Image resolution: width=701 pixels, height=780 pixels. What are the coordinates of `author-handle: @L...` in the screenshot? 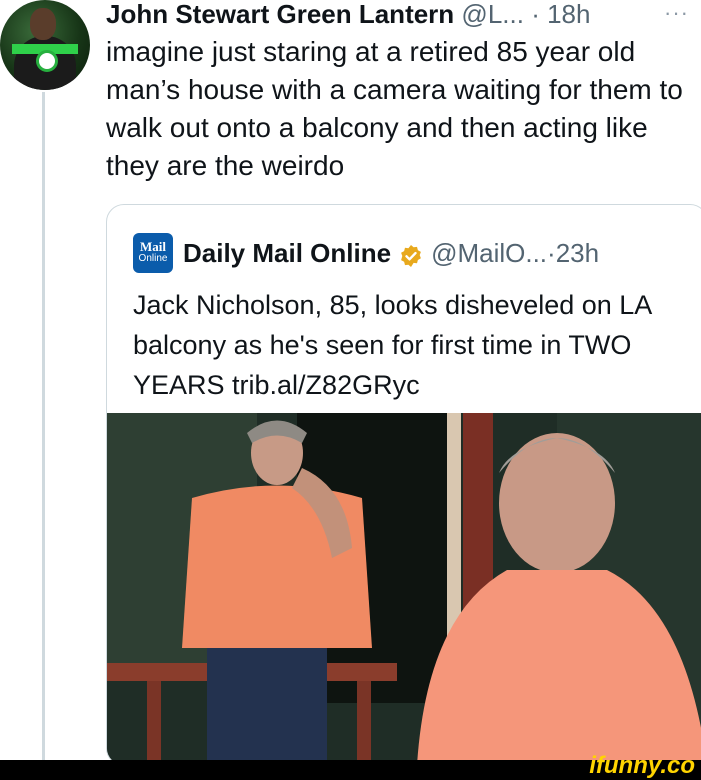 It's located at (492, 14).